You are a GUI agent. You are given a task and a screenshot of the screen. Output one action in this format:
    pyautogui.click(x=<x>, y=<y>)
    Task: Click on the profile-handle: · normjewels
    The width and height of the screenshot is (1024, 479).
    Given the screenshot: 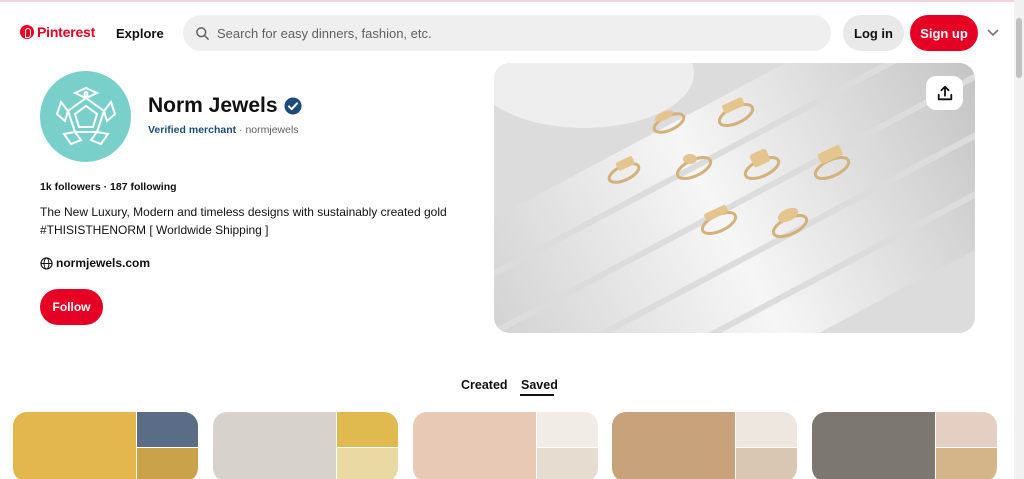 What is the action you would take?
    pyautogui.click(x=269, y=130)
    